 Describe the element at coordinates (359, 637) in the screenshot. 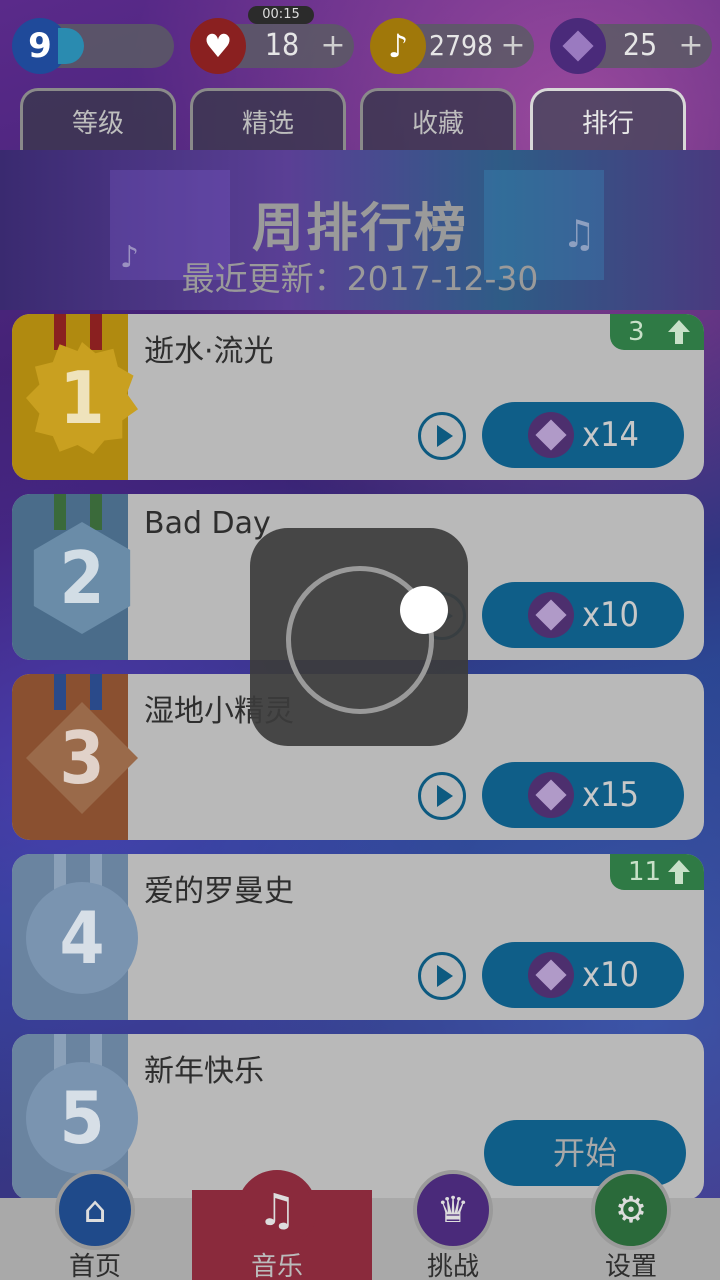

I see `loading-spinner` at that location.